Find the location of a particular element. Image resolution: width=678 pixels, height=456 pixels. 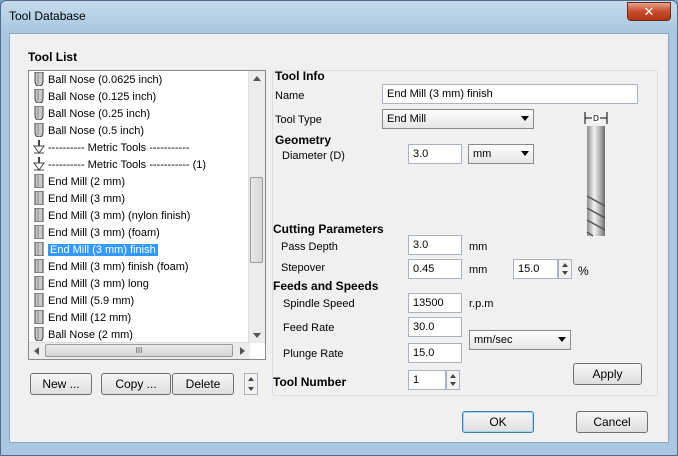

list-item-label: End Mill (3 mm) is located at coordinates (87, 199).